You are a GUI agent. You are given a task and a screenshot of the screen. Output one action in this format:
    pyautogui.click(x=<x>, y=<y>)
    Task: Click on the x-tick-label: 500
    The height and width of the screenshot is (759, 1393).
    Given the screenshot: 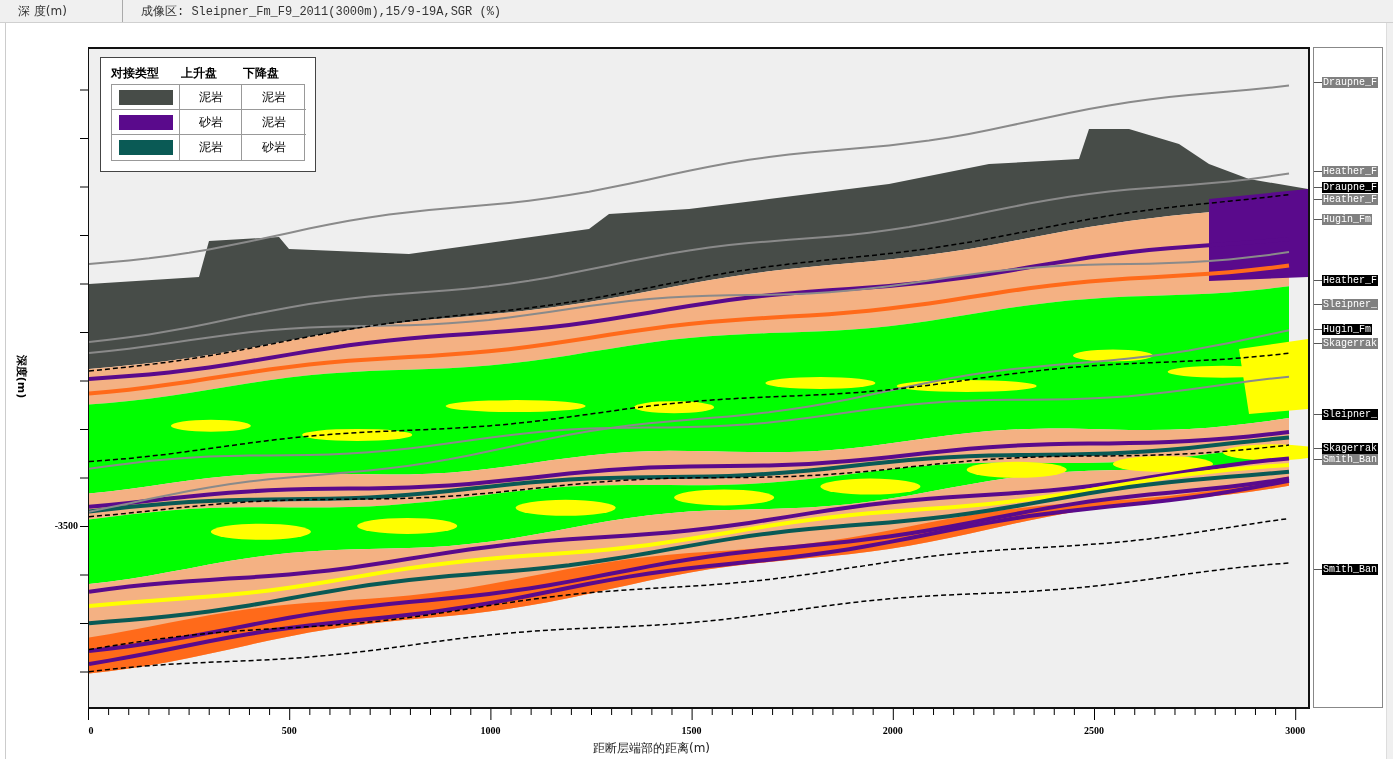 What is the action you would take?
    pyautogui.click(x=289, y=730)
    